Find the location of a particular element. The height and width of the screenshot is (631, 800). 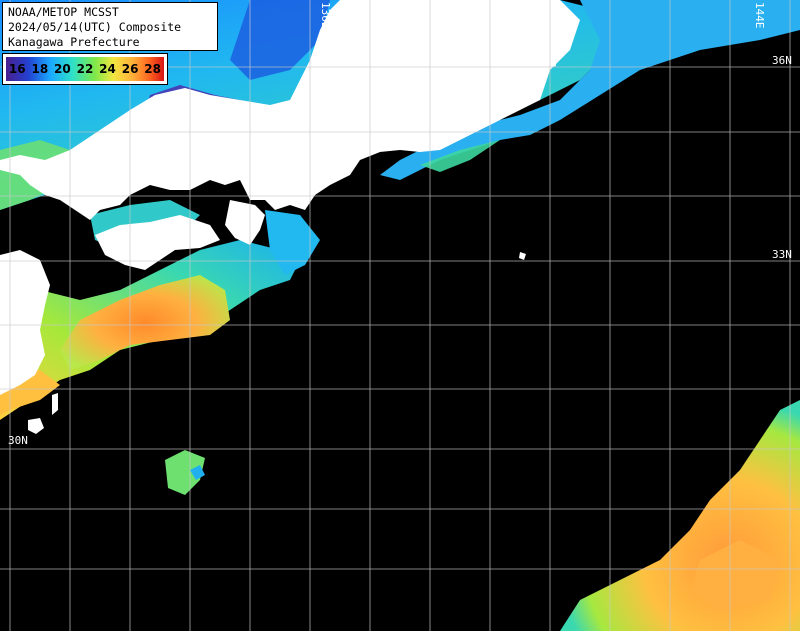

title-line-2: 2024/05/14(UTC) Composite is located at coordinates (95, 27).